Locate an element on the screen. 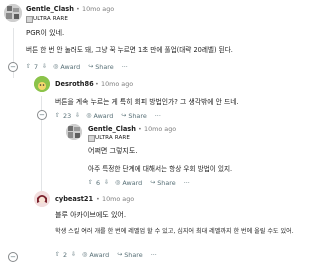 This screenshot has width=320, height=265. comment-author: Desroth86 is located at coordinates (74, 84).